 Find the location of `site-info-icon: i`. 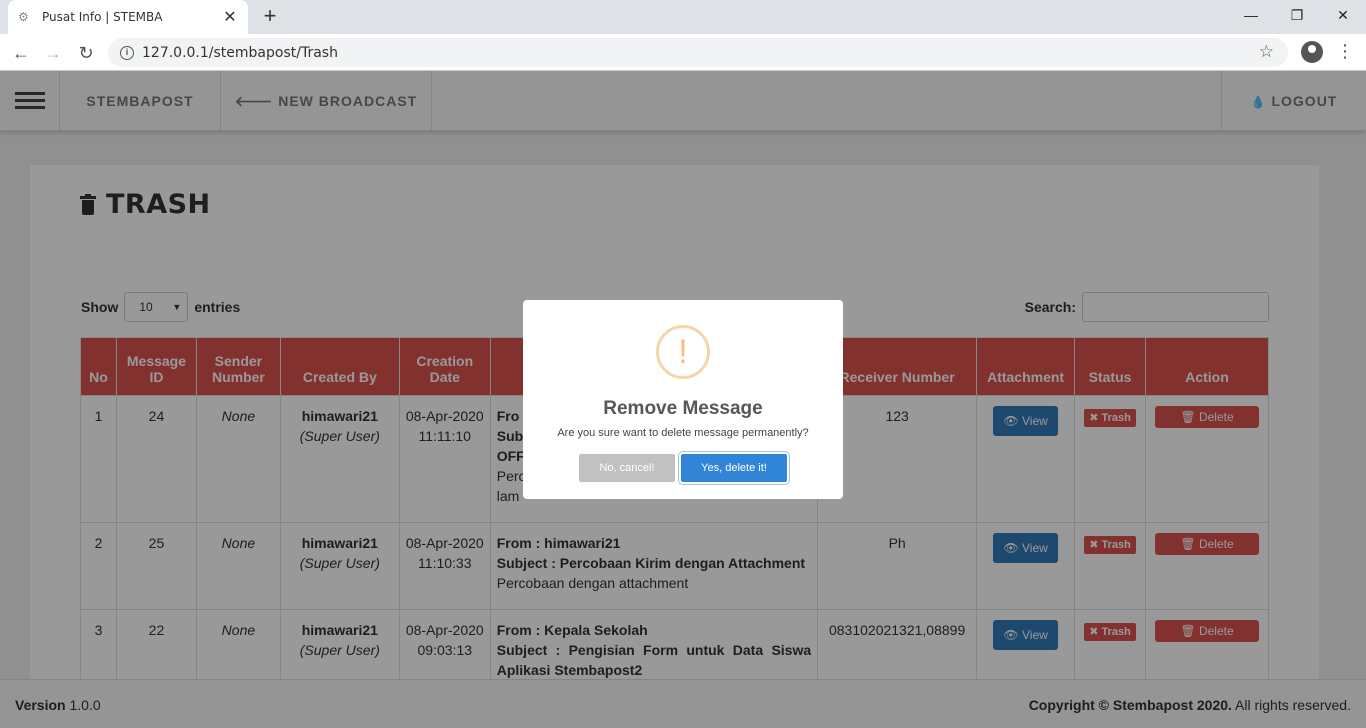

site-info-icon: i is located at coordinates (127, 52).